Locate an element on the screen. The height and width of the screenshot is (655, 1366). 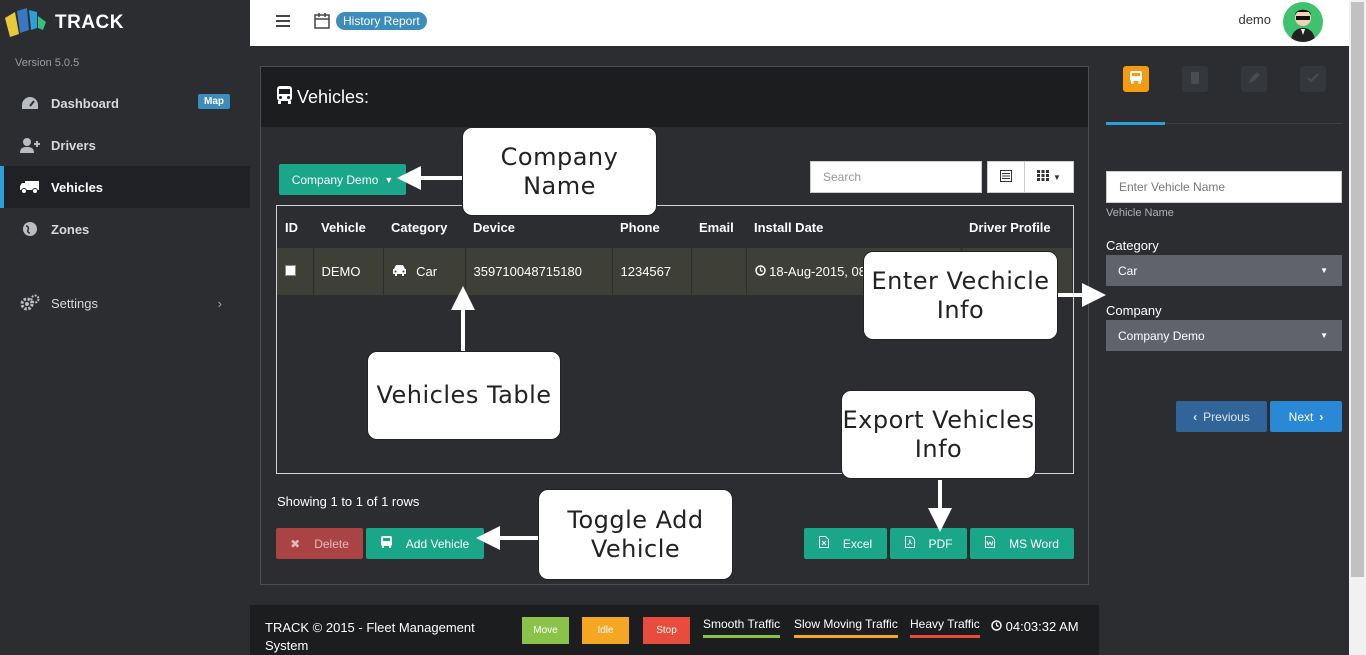
company-button-label: Company Demo is located at coordinates (335, 179).